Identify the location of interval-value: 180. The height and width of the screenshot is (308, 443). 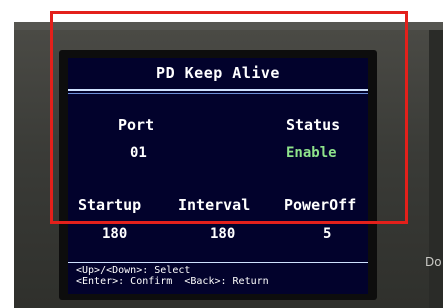
(222, 234).